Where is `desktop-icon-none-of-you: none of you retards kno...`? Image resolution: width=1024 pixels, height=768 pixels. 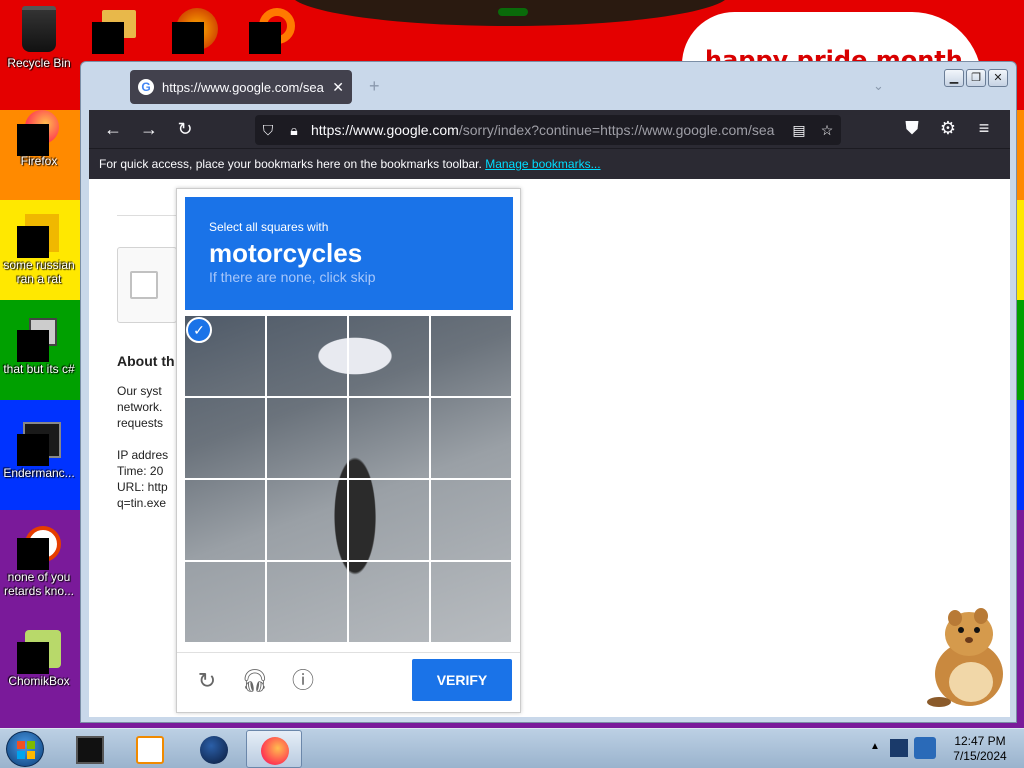 desktop-icon-none-of-you: none of you retards kno... is located at coordinates (39, 562).